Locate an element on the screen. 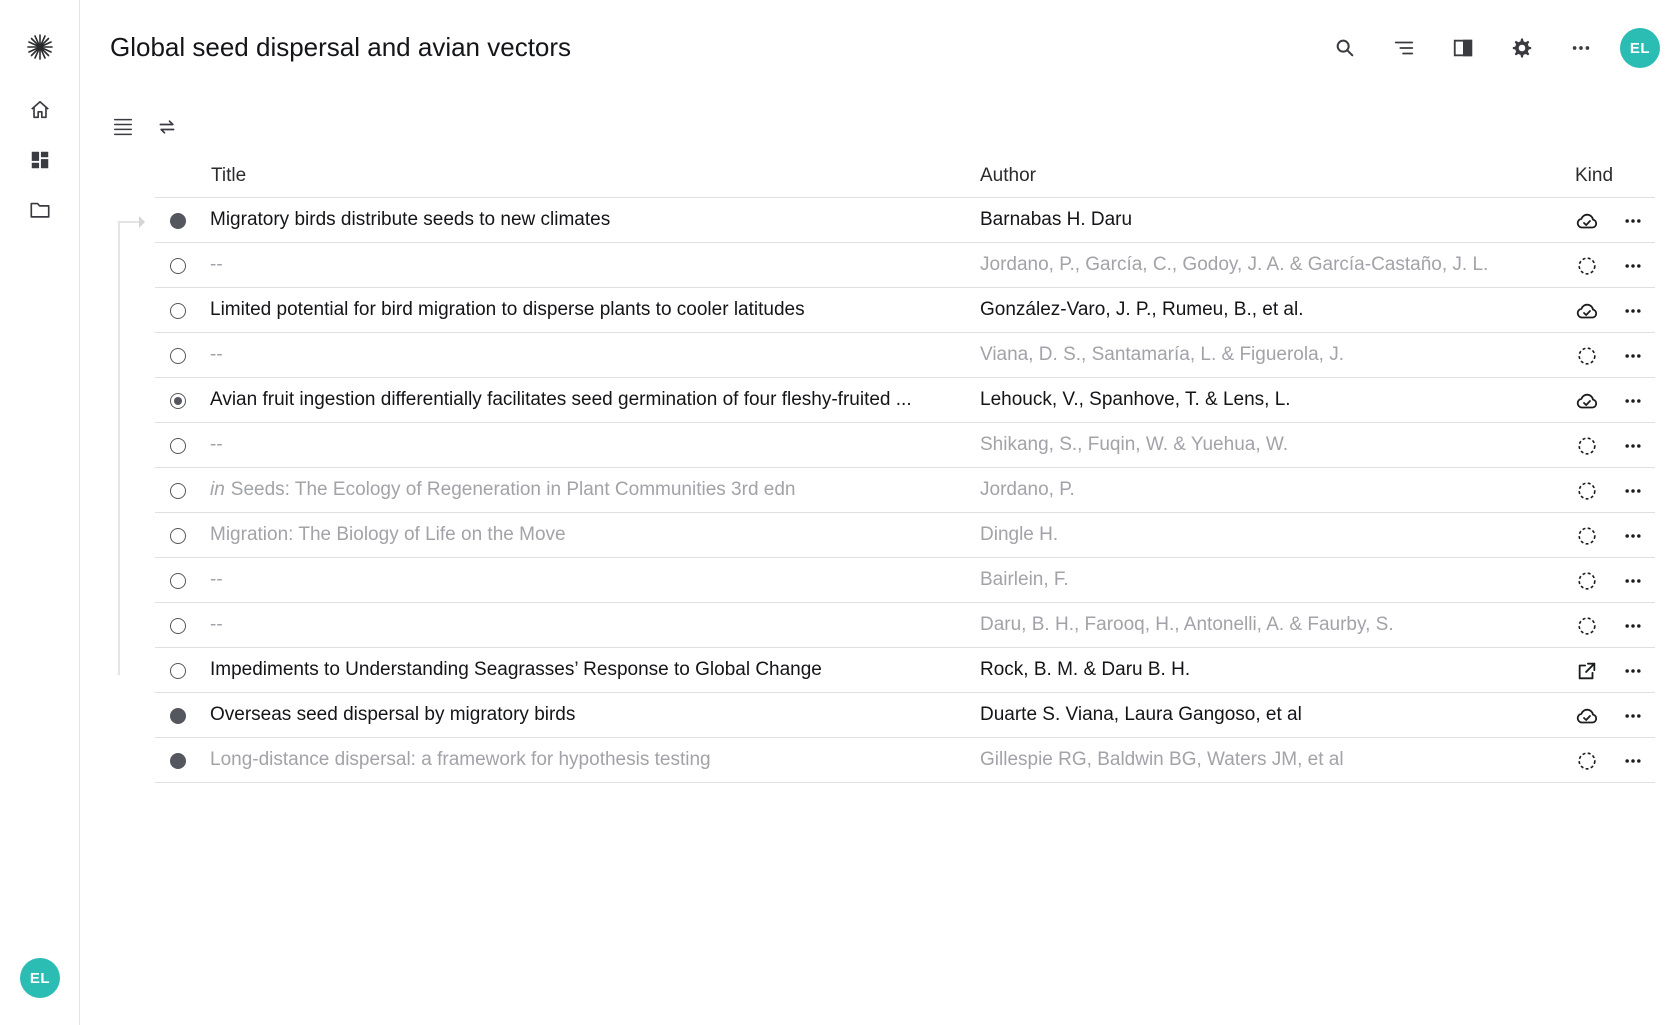 The width and height of the screenshot is (1680, 1025). table-header: Title Author Kind is located at coordinates (905, 176).